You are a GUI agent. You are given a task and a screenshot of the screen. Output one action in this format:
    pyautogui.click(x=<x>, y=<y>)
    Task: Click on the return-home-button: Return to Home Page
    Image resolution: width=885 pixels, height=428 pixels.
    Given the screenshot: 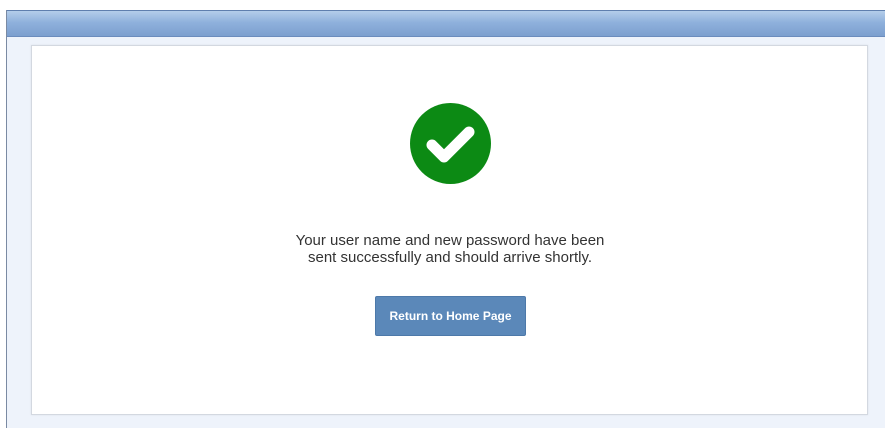 What is the action you would take?
    pyautogui.click(x=450, y=316)
    